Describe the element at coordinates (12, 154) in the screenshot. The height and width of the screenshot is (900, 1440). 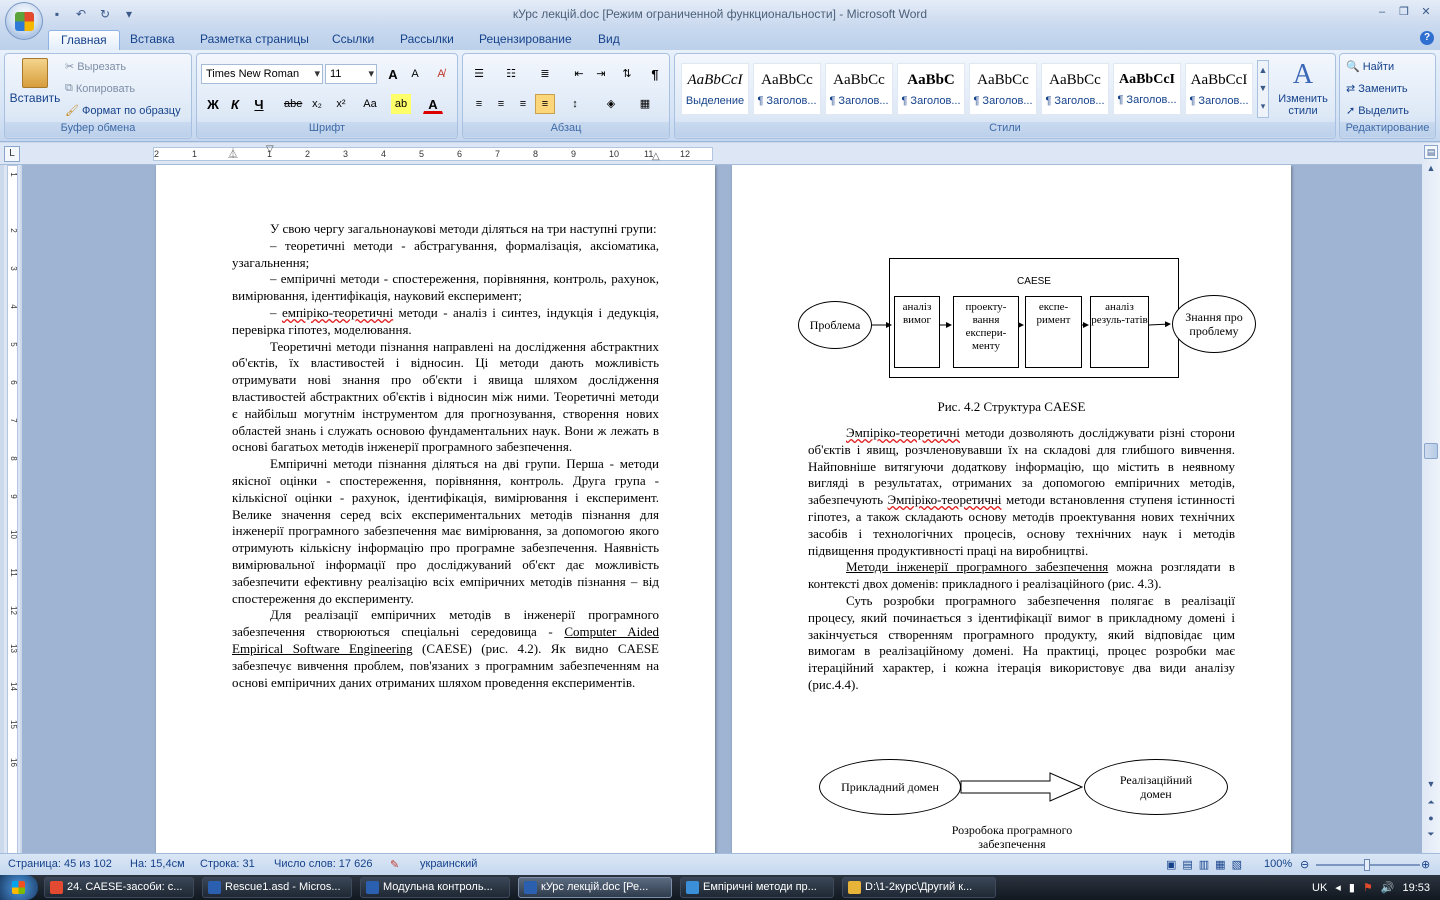
I see `tab-selector-icon: L` at that location.